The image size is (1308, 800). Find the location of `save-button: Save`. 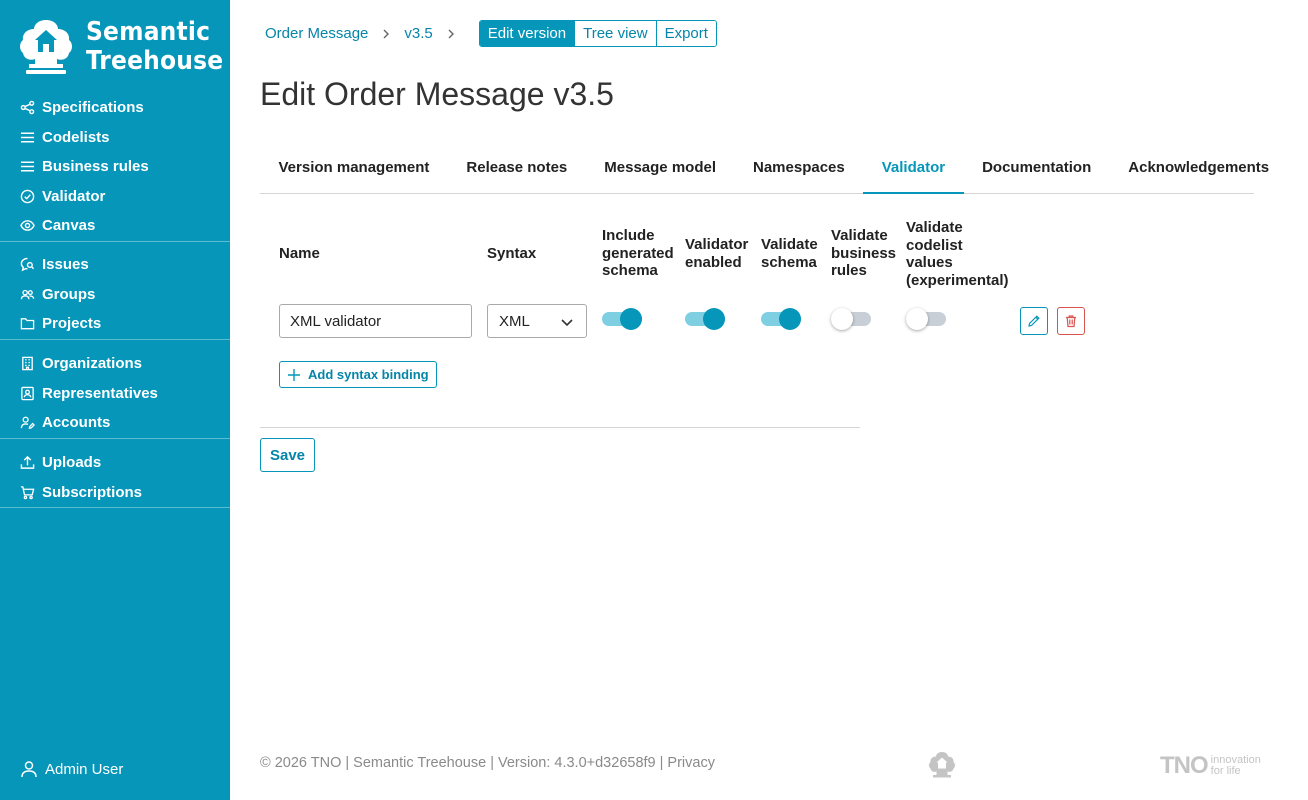

save-button: Save is located at coordinates (287, 455).